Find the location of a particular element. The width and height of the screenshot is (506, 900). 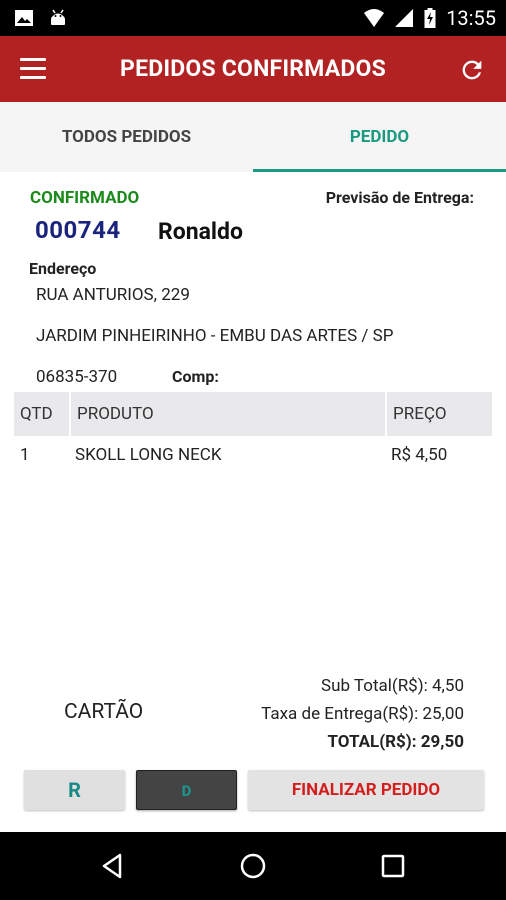

header-qtd: QTD is located at coordinates (36, 414).